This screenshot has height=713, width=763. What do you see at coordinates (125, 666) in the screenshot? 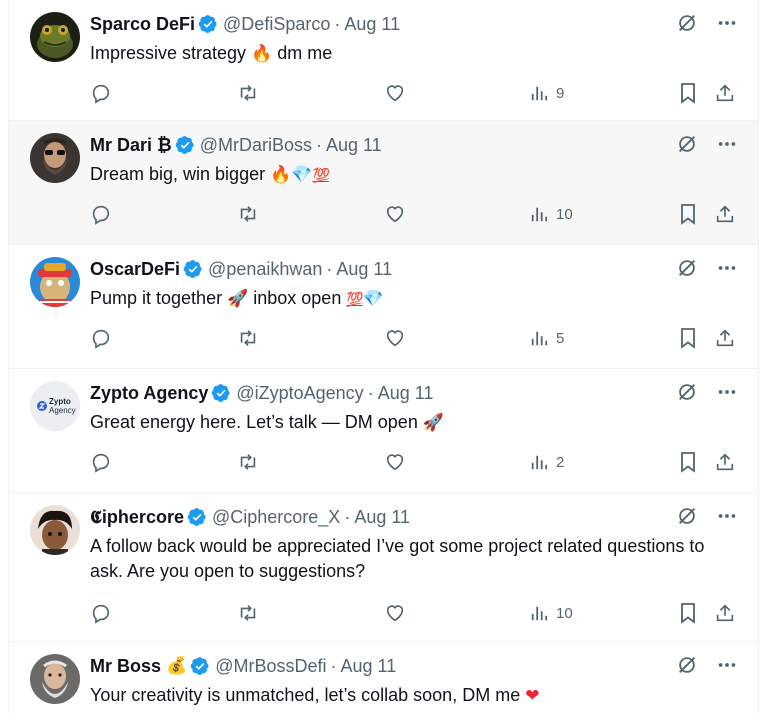
I see `display-name: Mr Boss` at bounding box center [125, 666].